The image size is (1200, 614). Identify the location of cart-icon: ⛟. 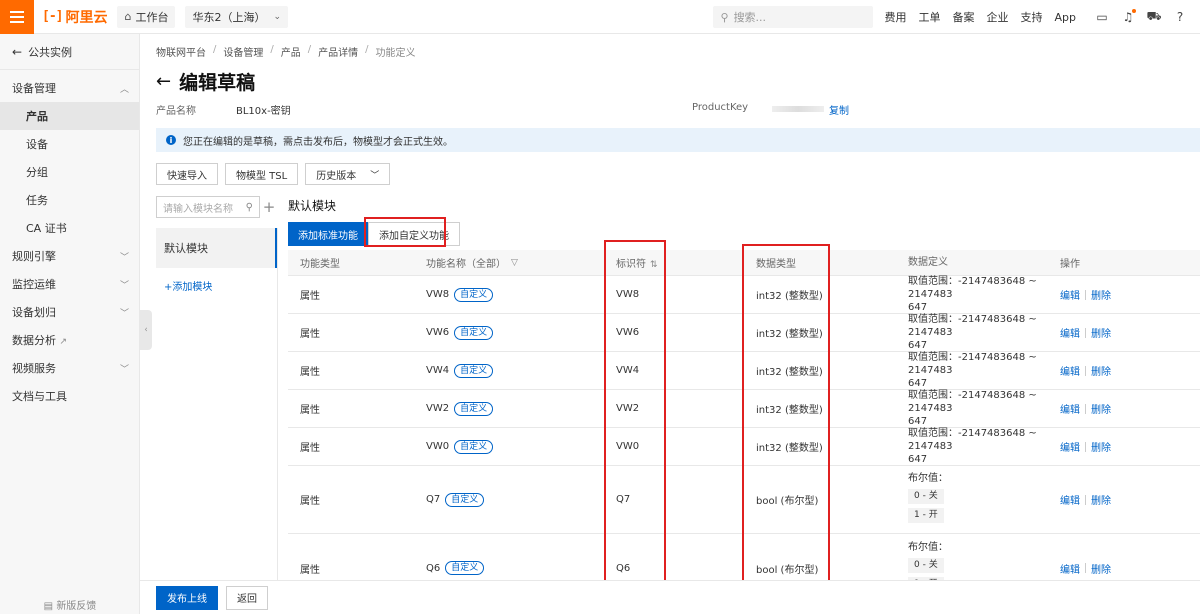
(1154, 17).